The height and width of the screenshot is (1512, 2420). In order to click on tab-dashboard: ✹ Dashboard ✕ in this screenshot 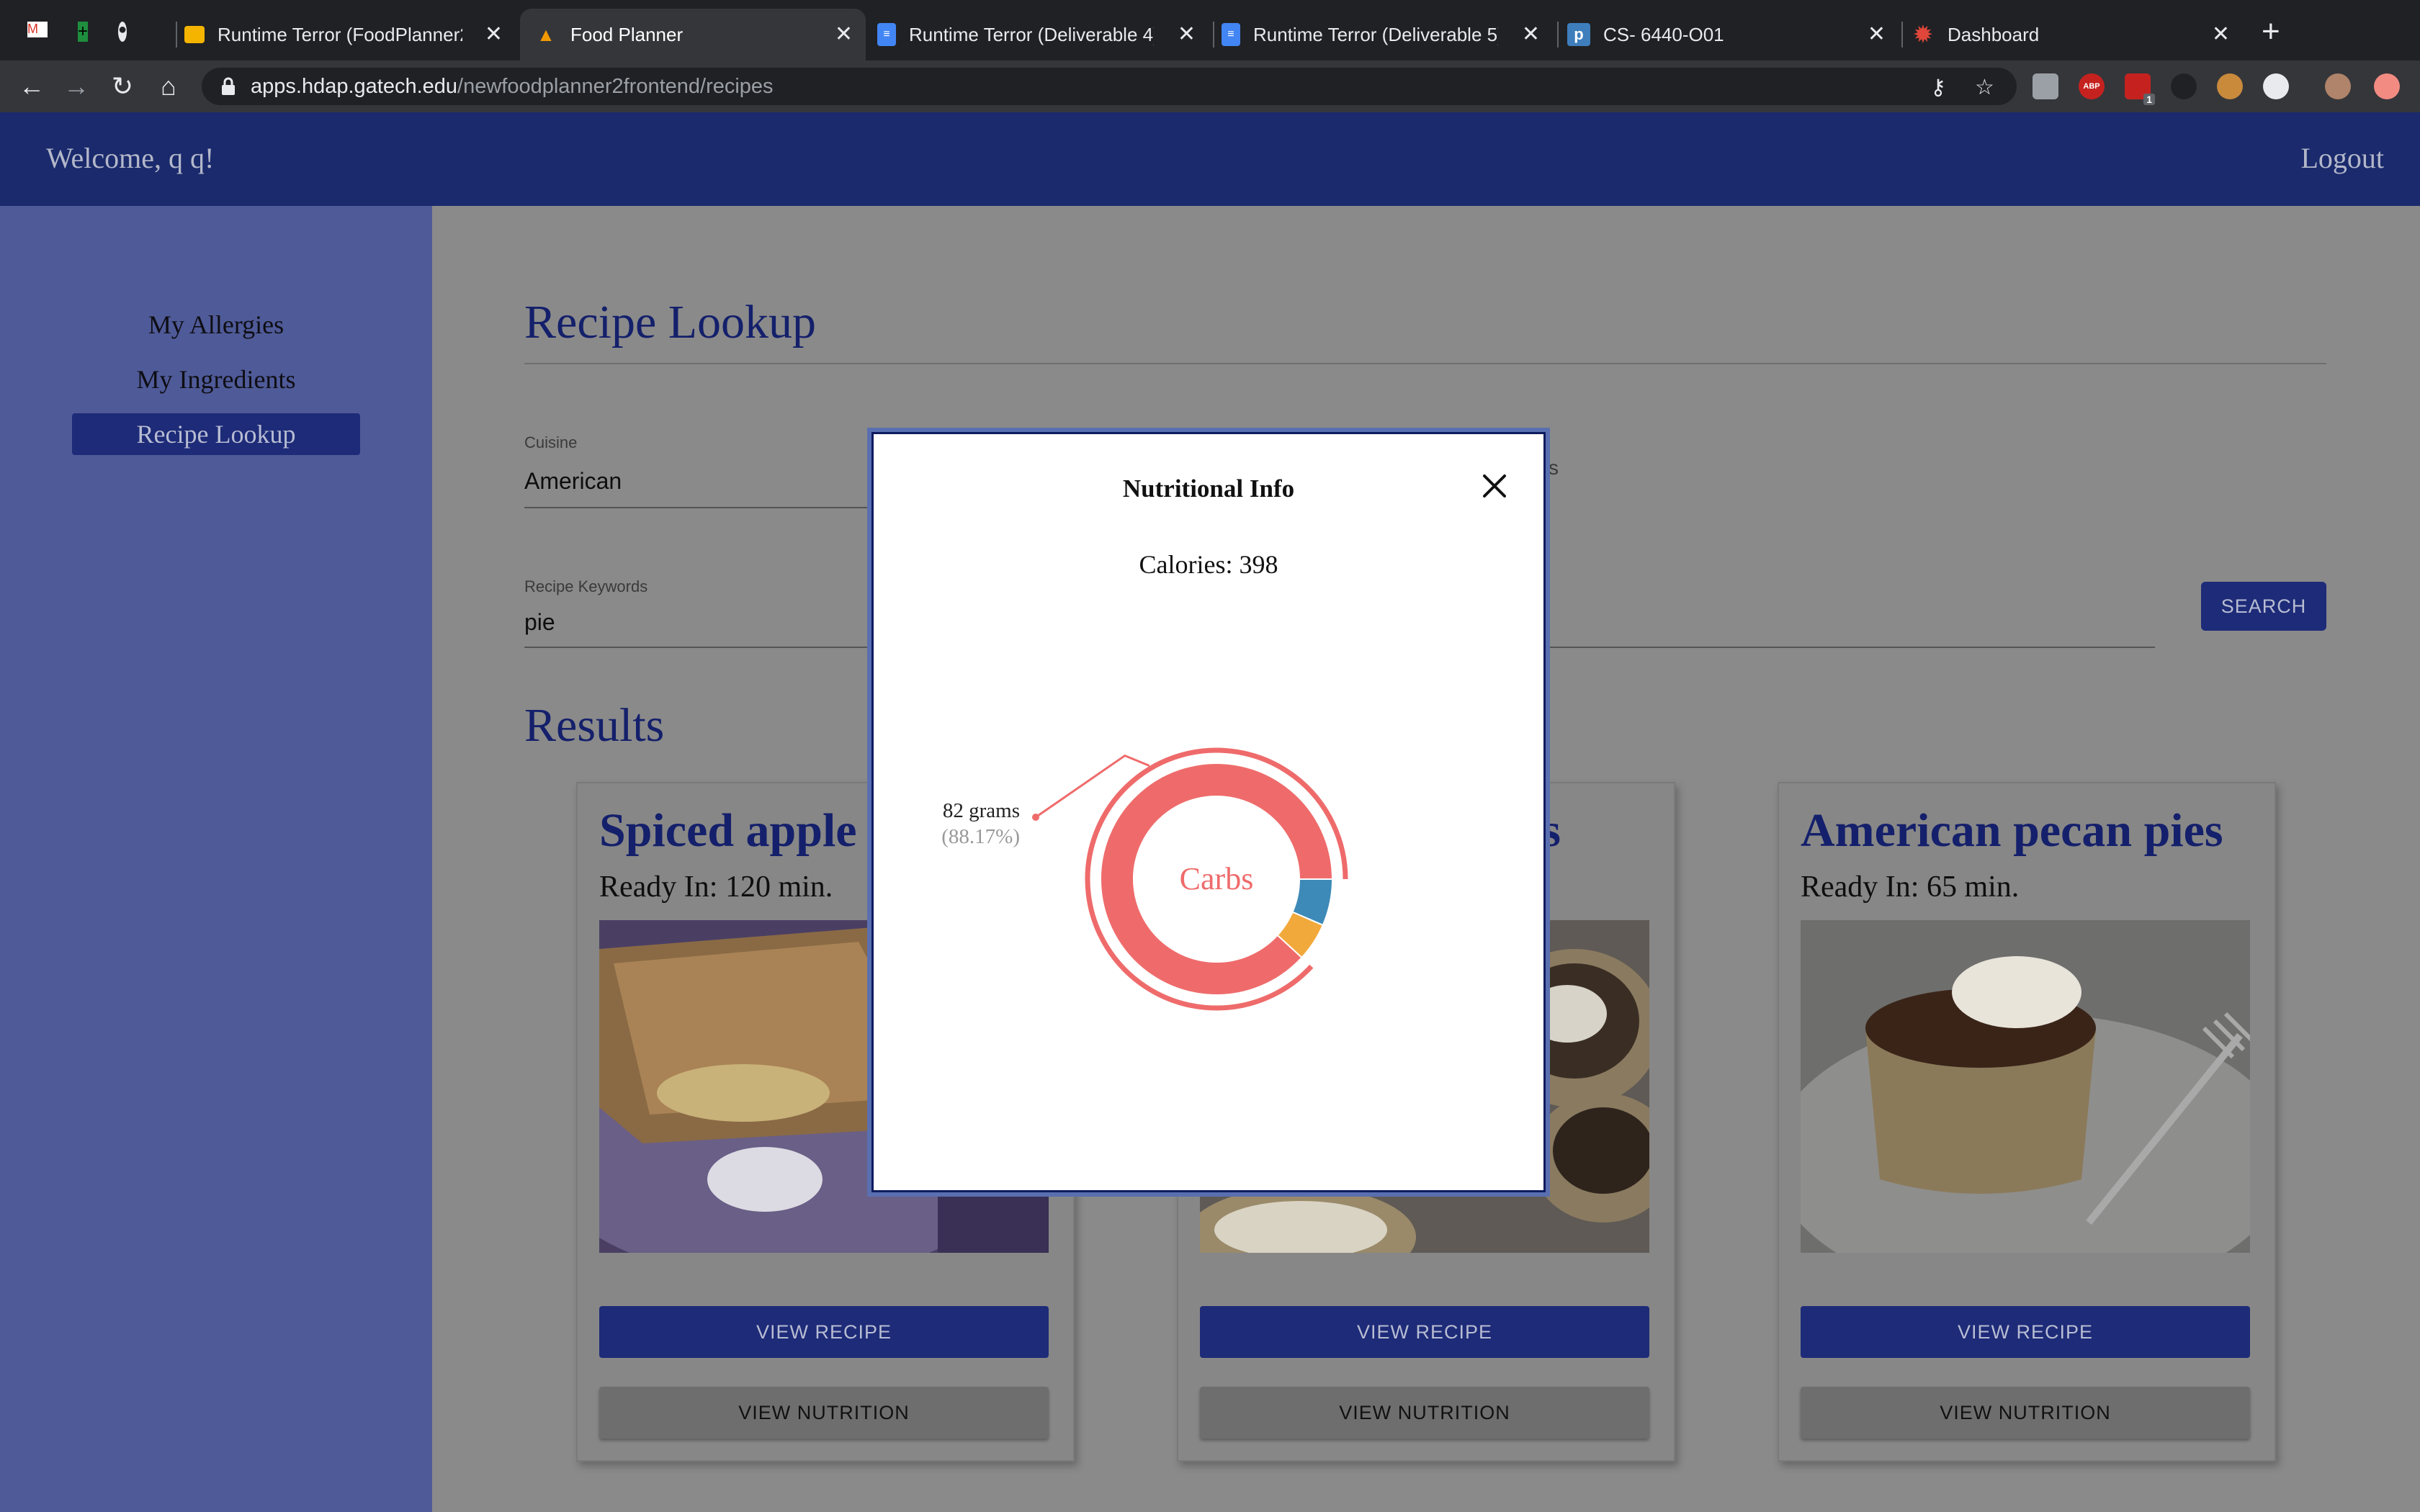, I will do `click(2077, 34)`.